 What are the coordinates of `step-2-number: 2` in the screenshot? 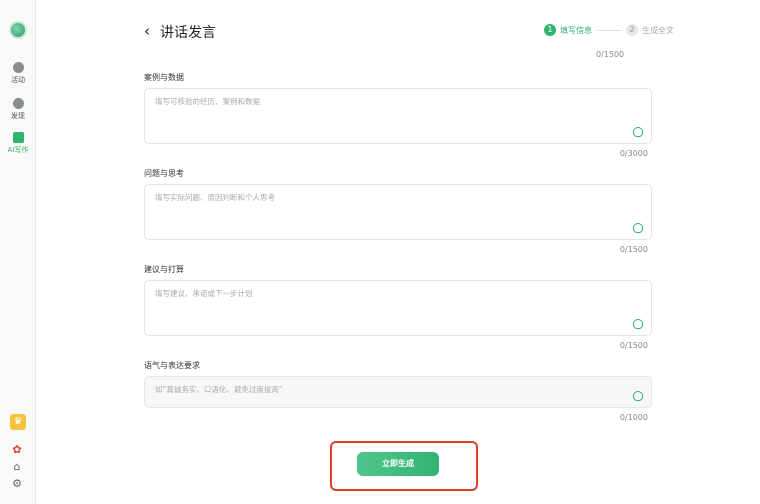 It's located at (632, 30).